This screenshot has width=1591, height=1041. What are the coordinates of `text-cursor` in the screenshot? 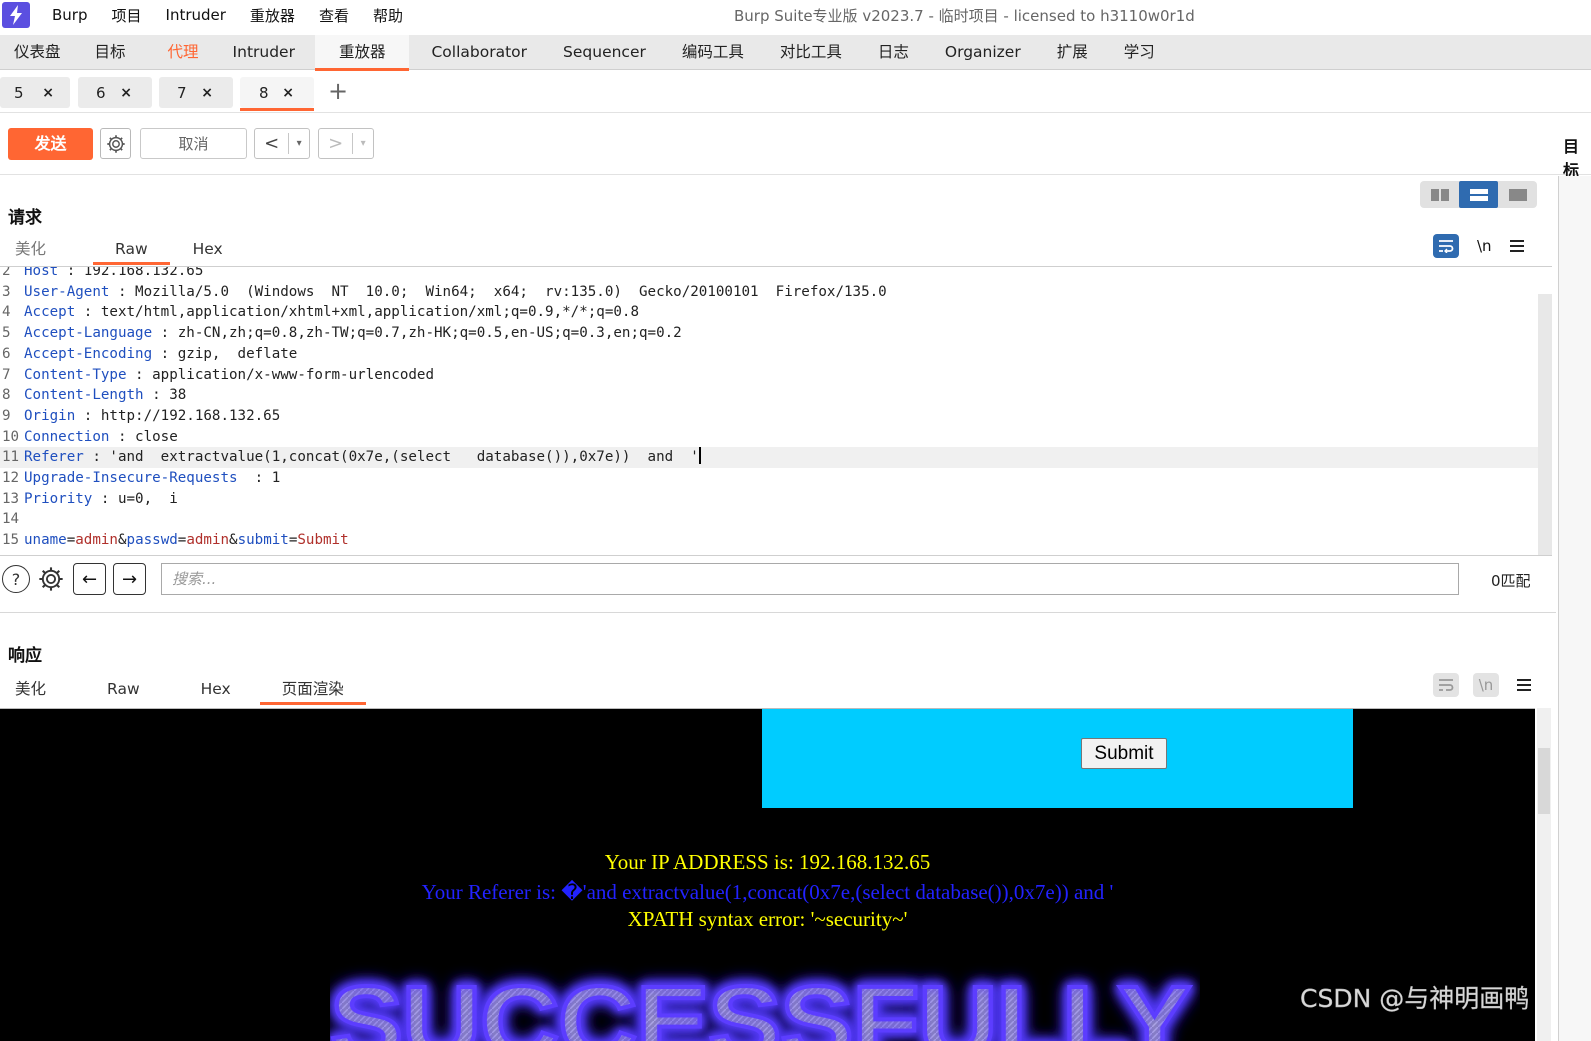 It's located at (699, 456).